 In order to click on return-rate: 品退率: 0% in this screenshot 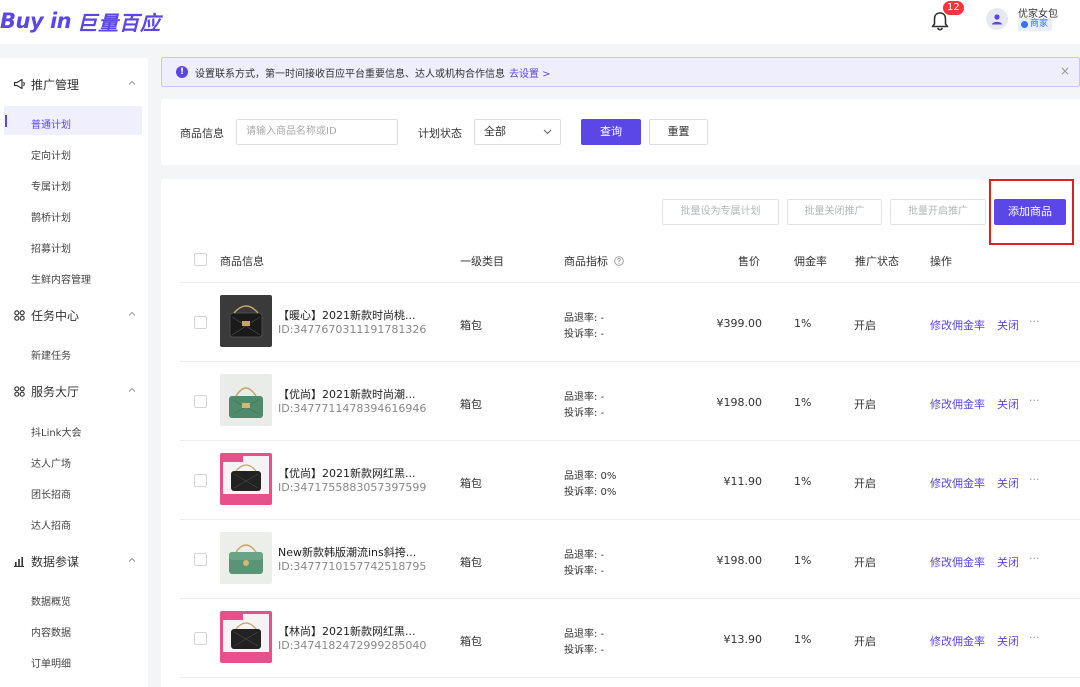, I will do `click(590, 476)`.